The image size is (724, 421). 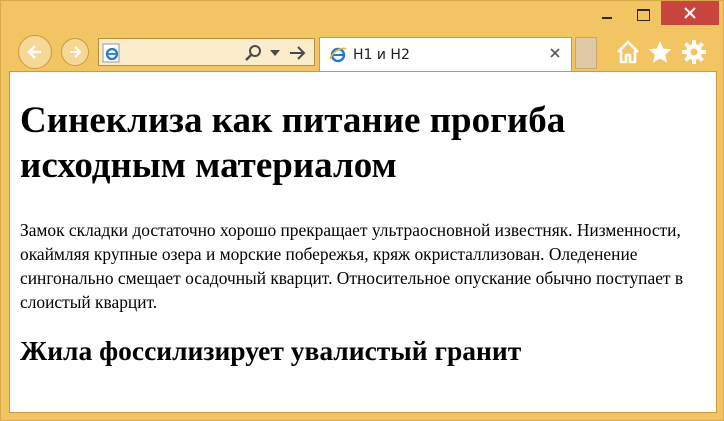 I want to click on tab-title: H1 и H2, so click(x=381, y=55).